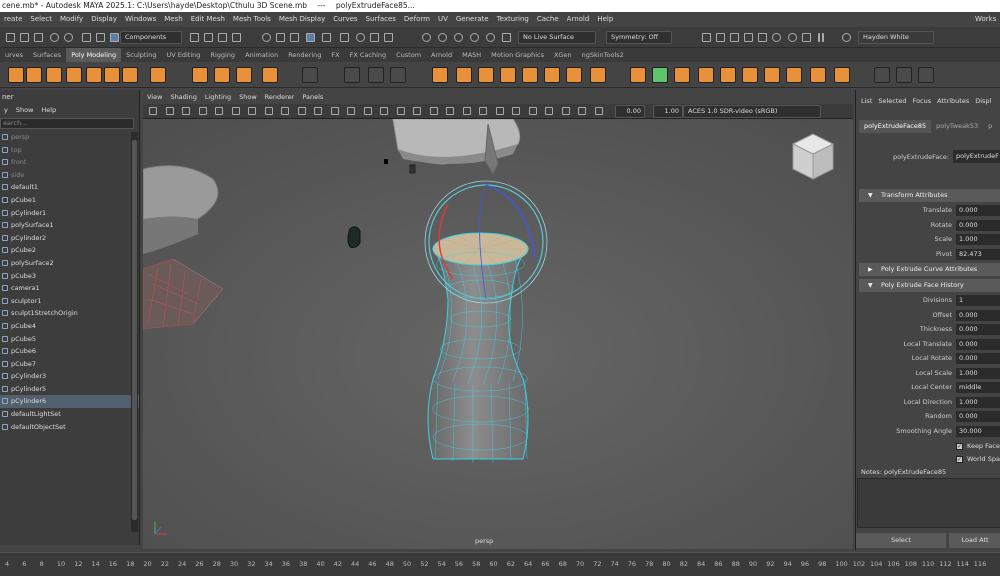  I want to click on camera-attributes-icon, so click(169, 111).